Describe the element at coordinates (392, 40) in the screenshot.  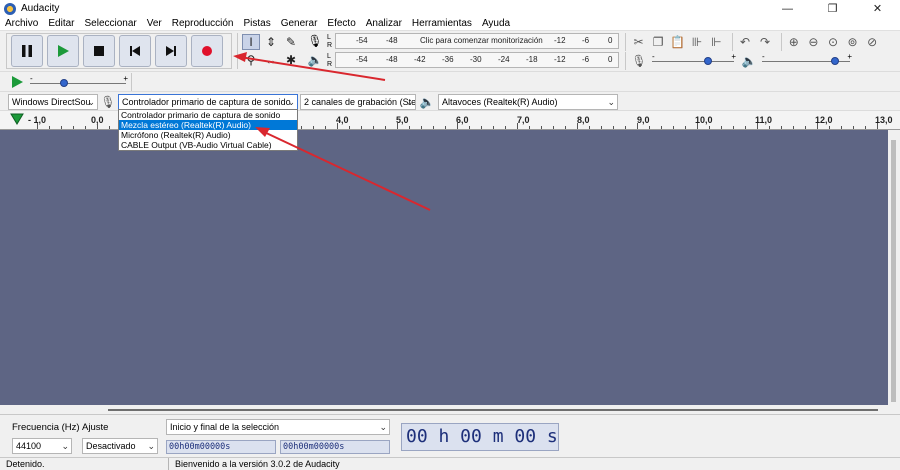
I see `meter-tick: -48` at that location.